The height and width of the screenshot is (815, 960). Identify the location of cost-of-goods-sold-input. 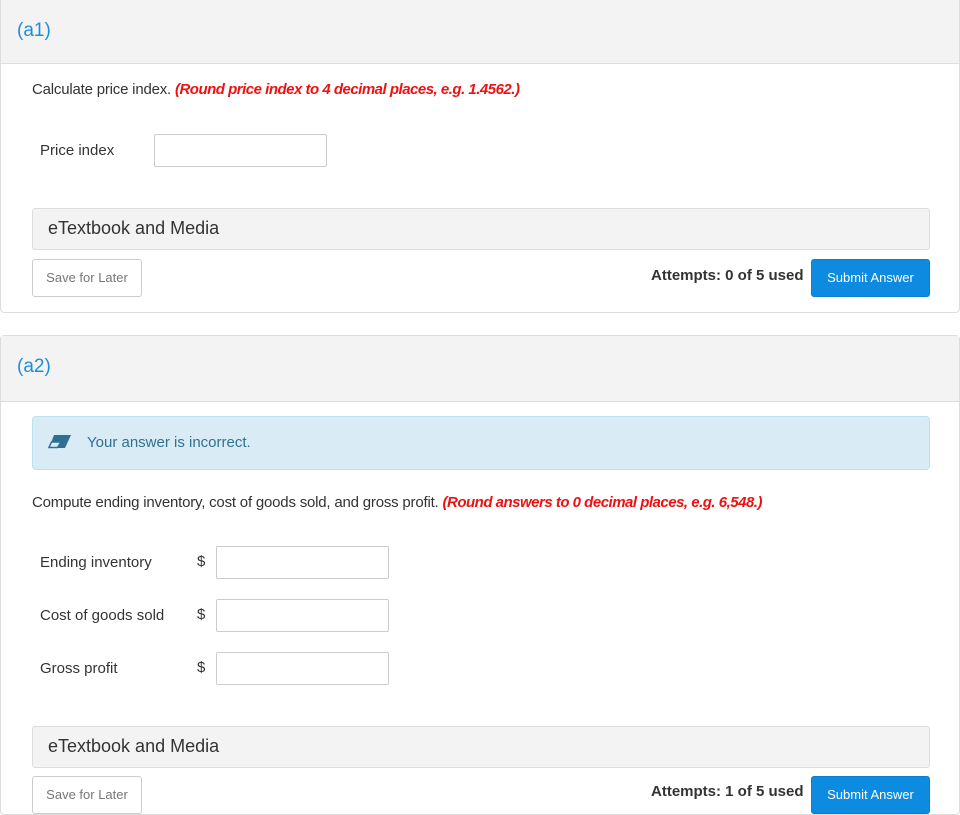
(302, 615).